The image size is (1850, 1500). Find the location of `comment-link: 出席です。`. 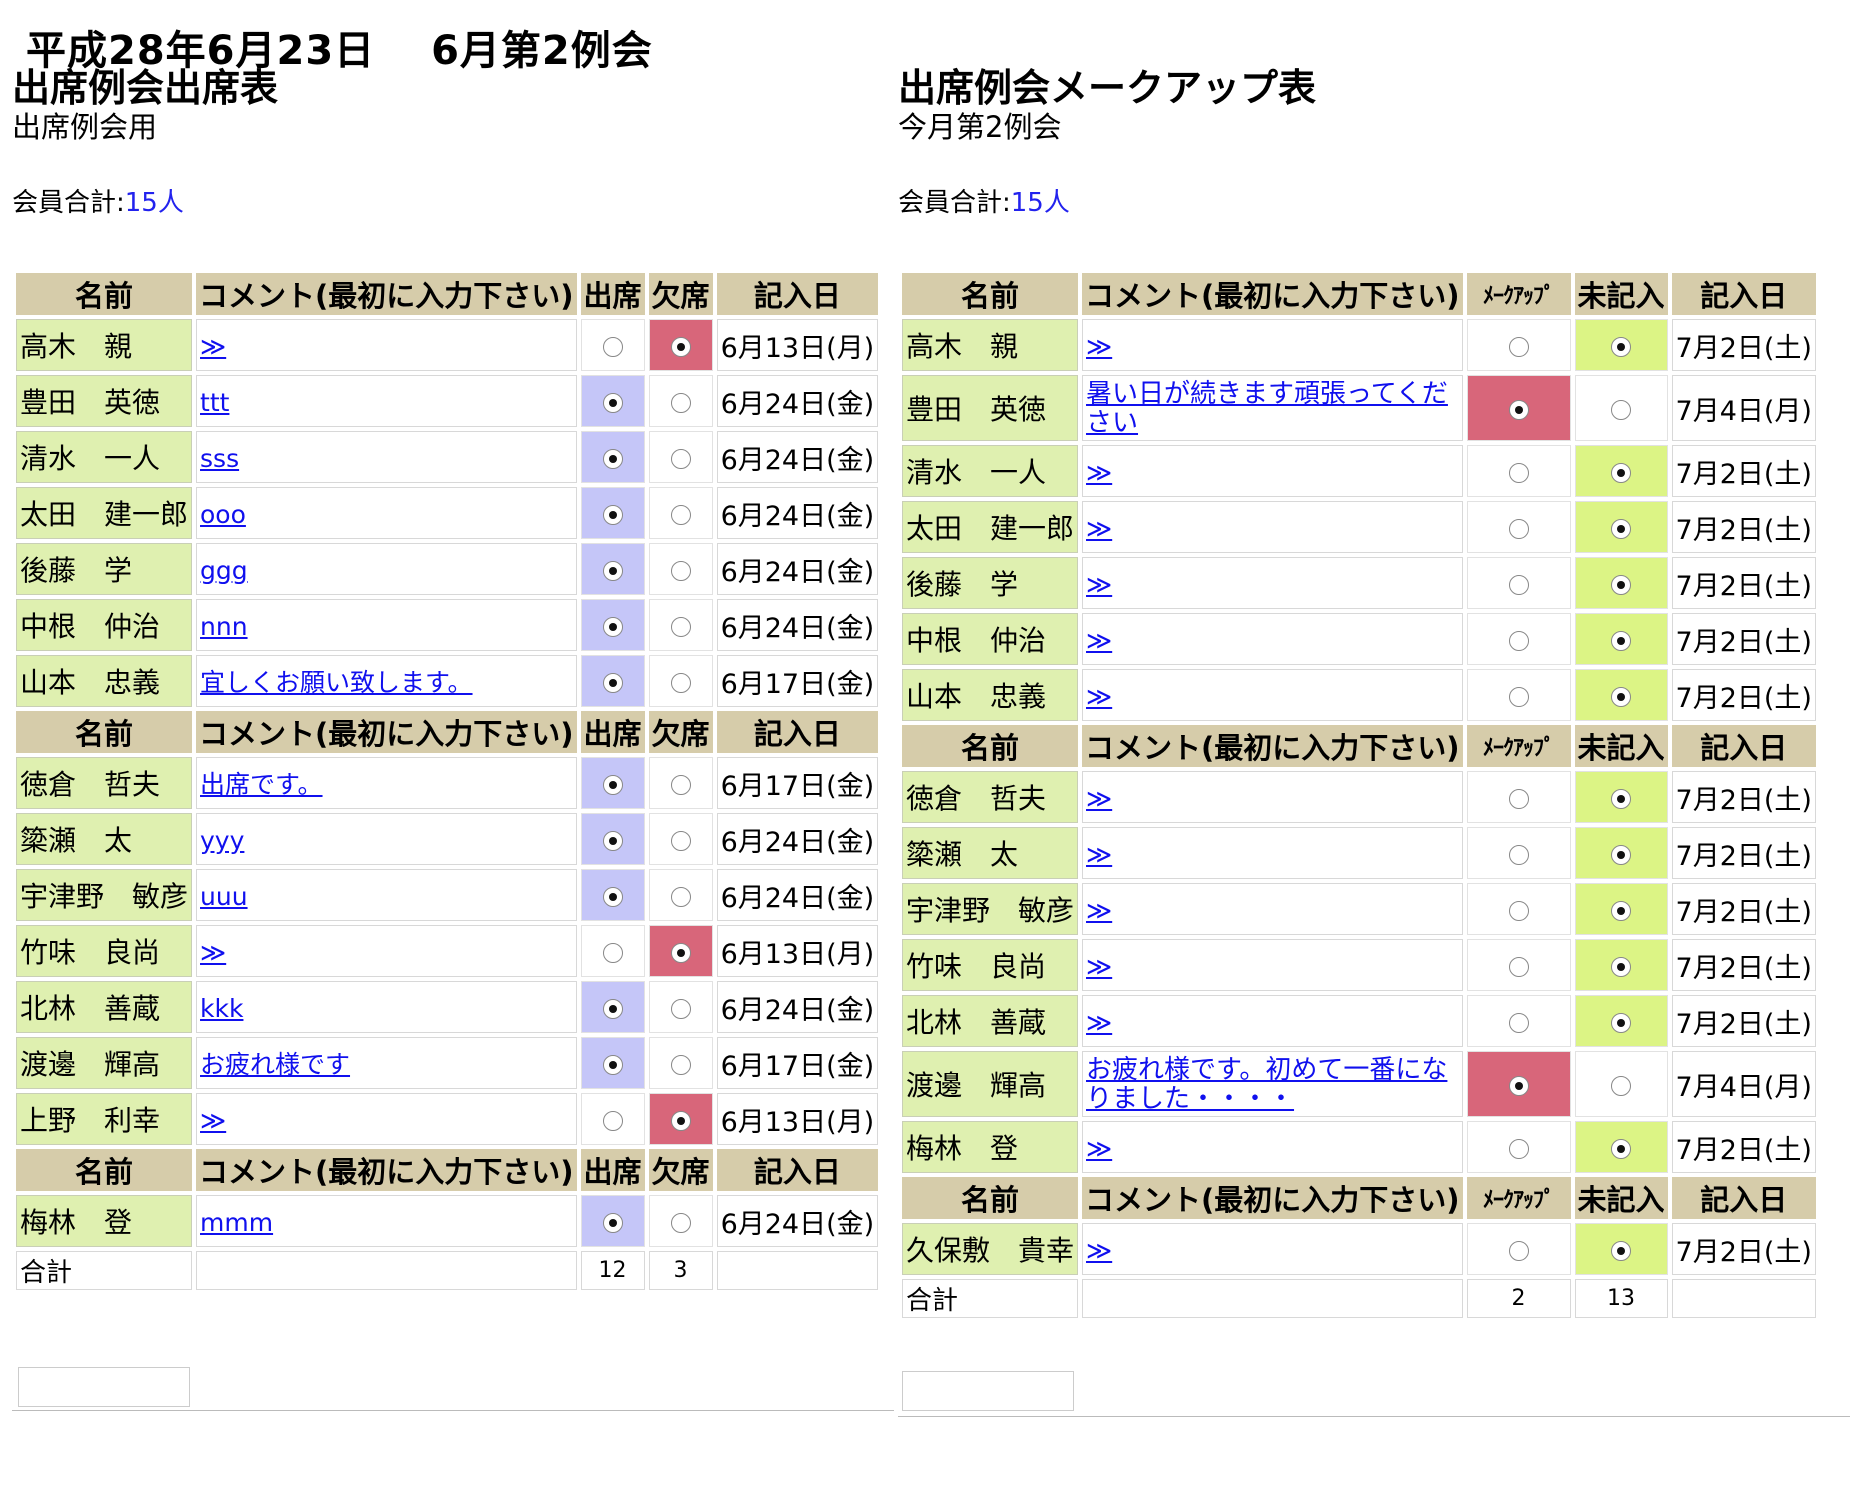

comment-link: 出席です。 is located at coordinates (261, 784).